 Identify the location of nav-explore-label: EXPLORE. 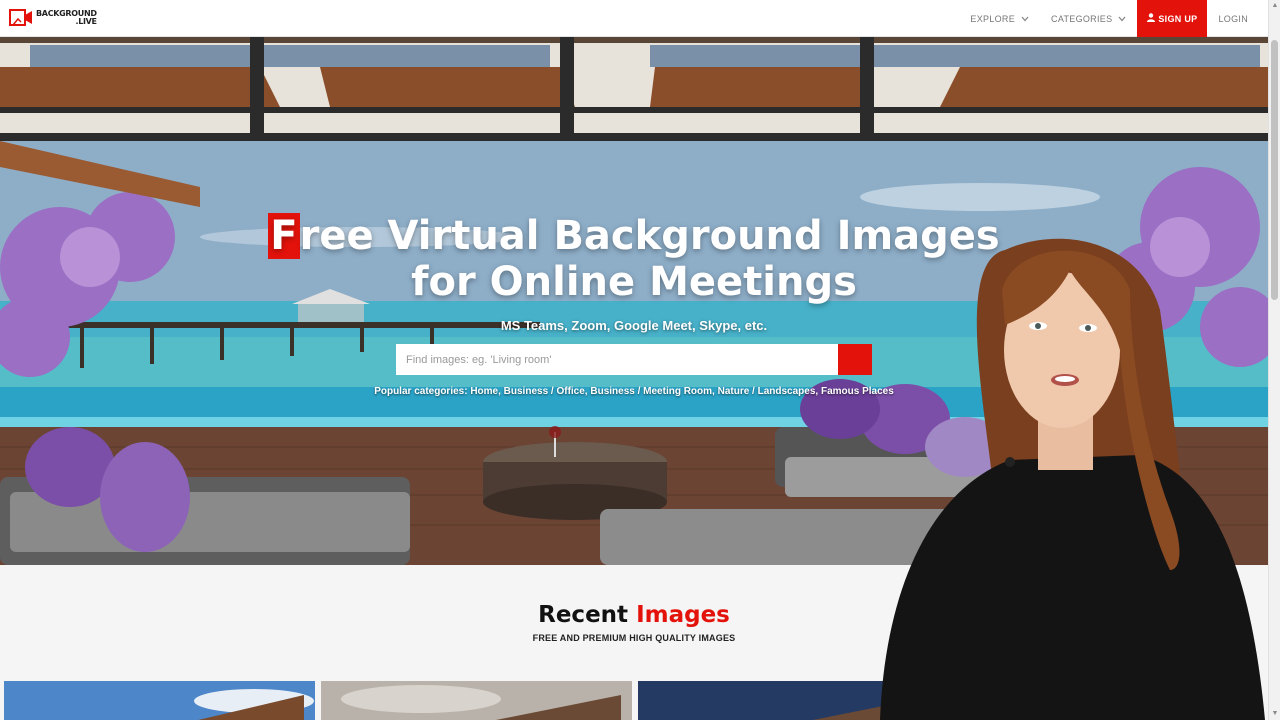
(993, 18).